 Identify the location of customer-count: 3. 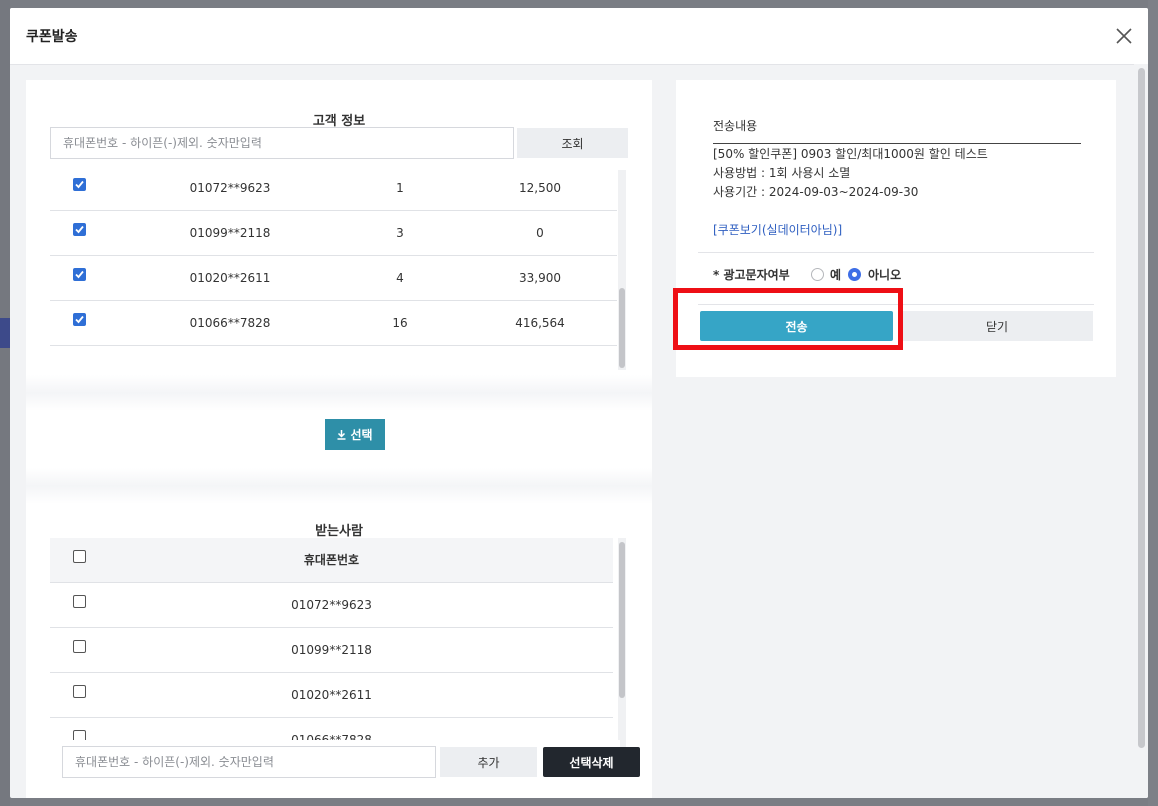
(400, 233).